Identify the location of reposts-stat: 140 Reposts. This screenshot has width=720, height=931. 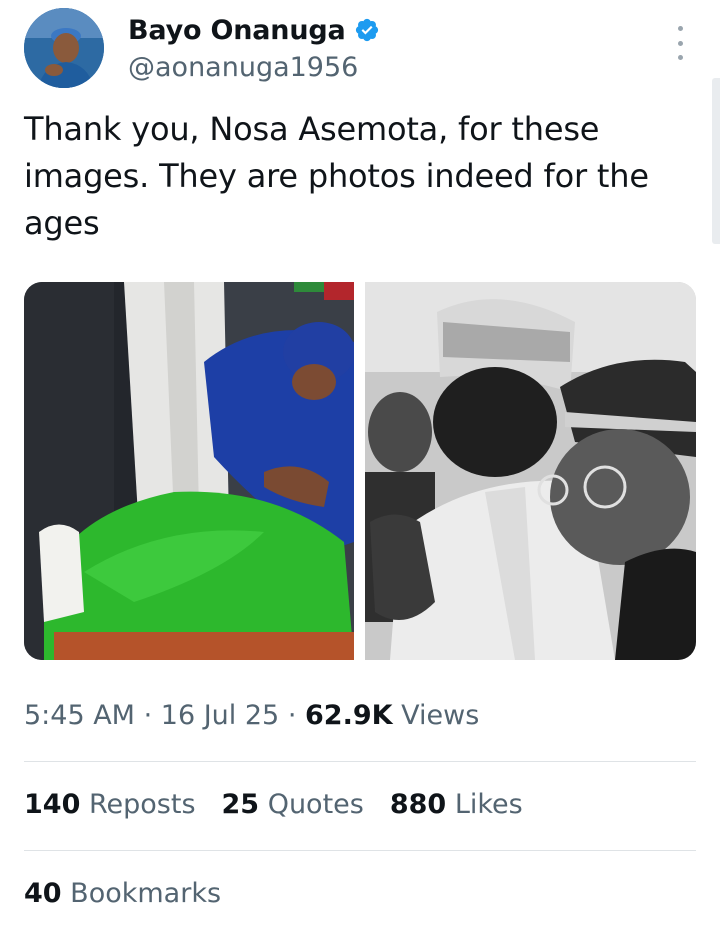
(110, 804).